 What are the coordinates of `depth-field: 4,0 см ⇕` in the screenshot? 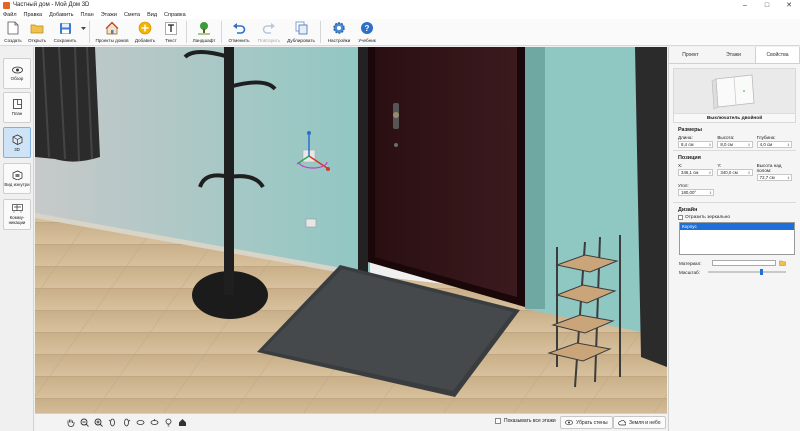 It's located at (774, 144).